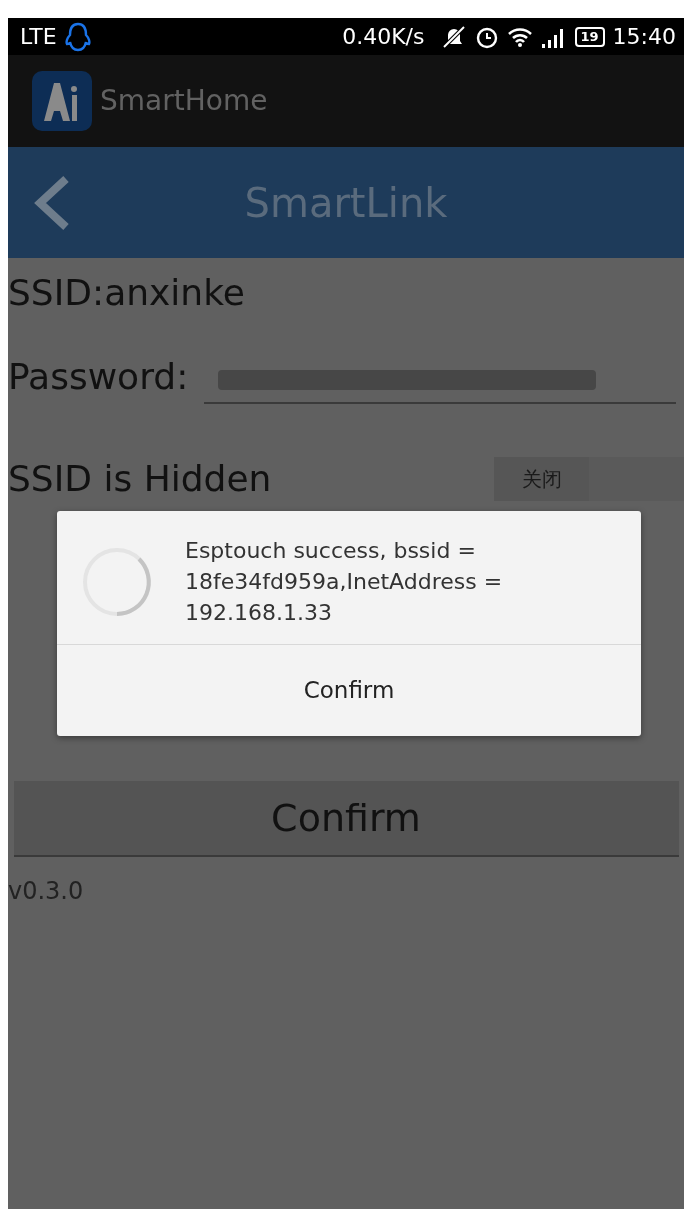  What do you see at coordinates (184, 101) in the screenshot?
I see `app-title: SmartHome` at bounding box center [184, 101].